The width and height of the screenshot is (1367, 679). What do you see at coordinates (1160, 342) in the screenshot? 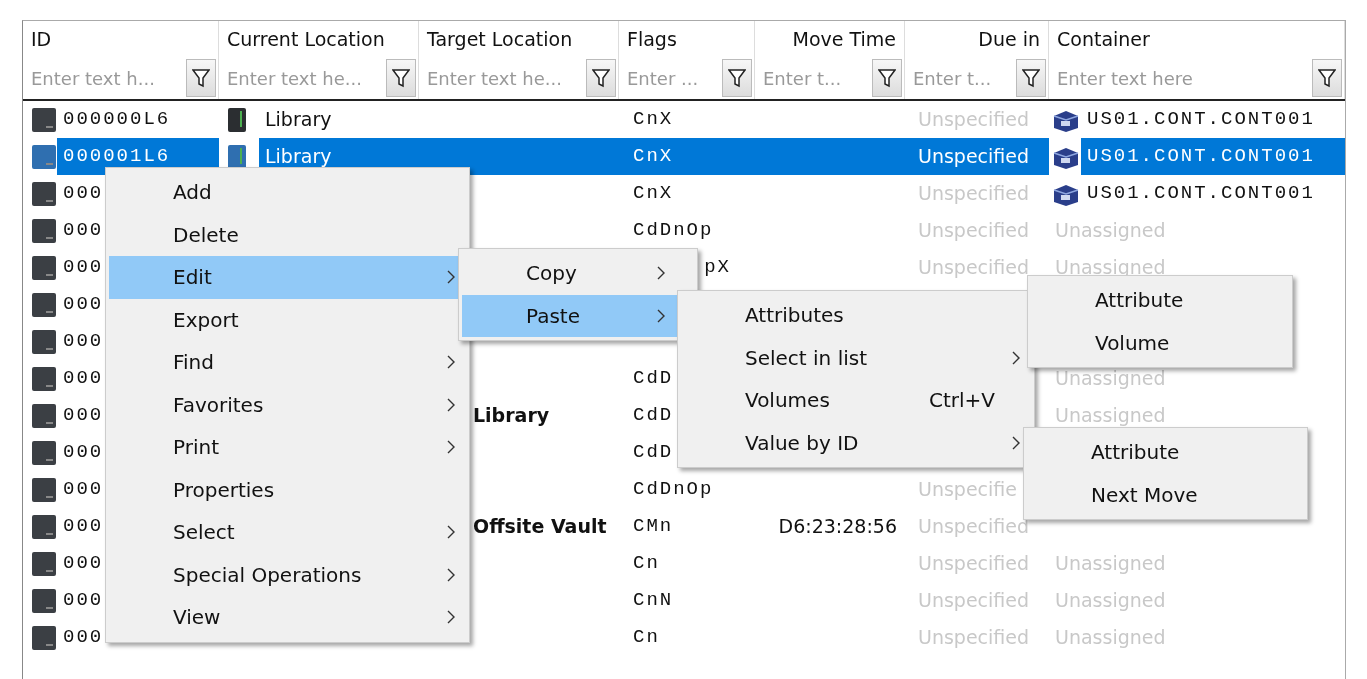
I see `menu-item: Volume` at bounding box center [1160, 342].